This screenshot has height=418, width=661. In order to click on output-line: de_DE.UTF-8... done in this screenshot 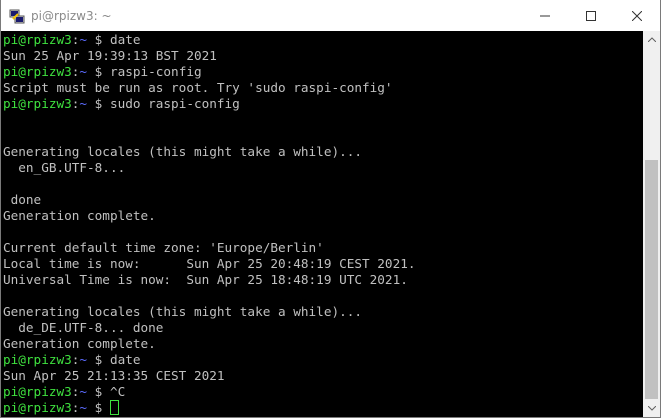, I will do `click(83, 327)`.